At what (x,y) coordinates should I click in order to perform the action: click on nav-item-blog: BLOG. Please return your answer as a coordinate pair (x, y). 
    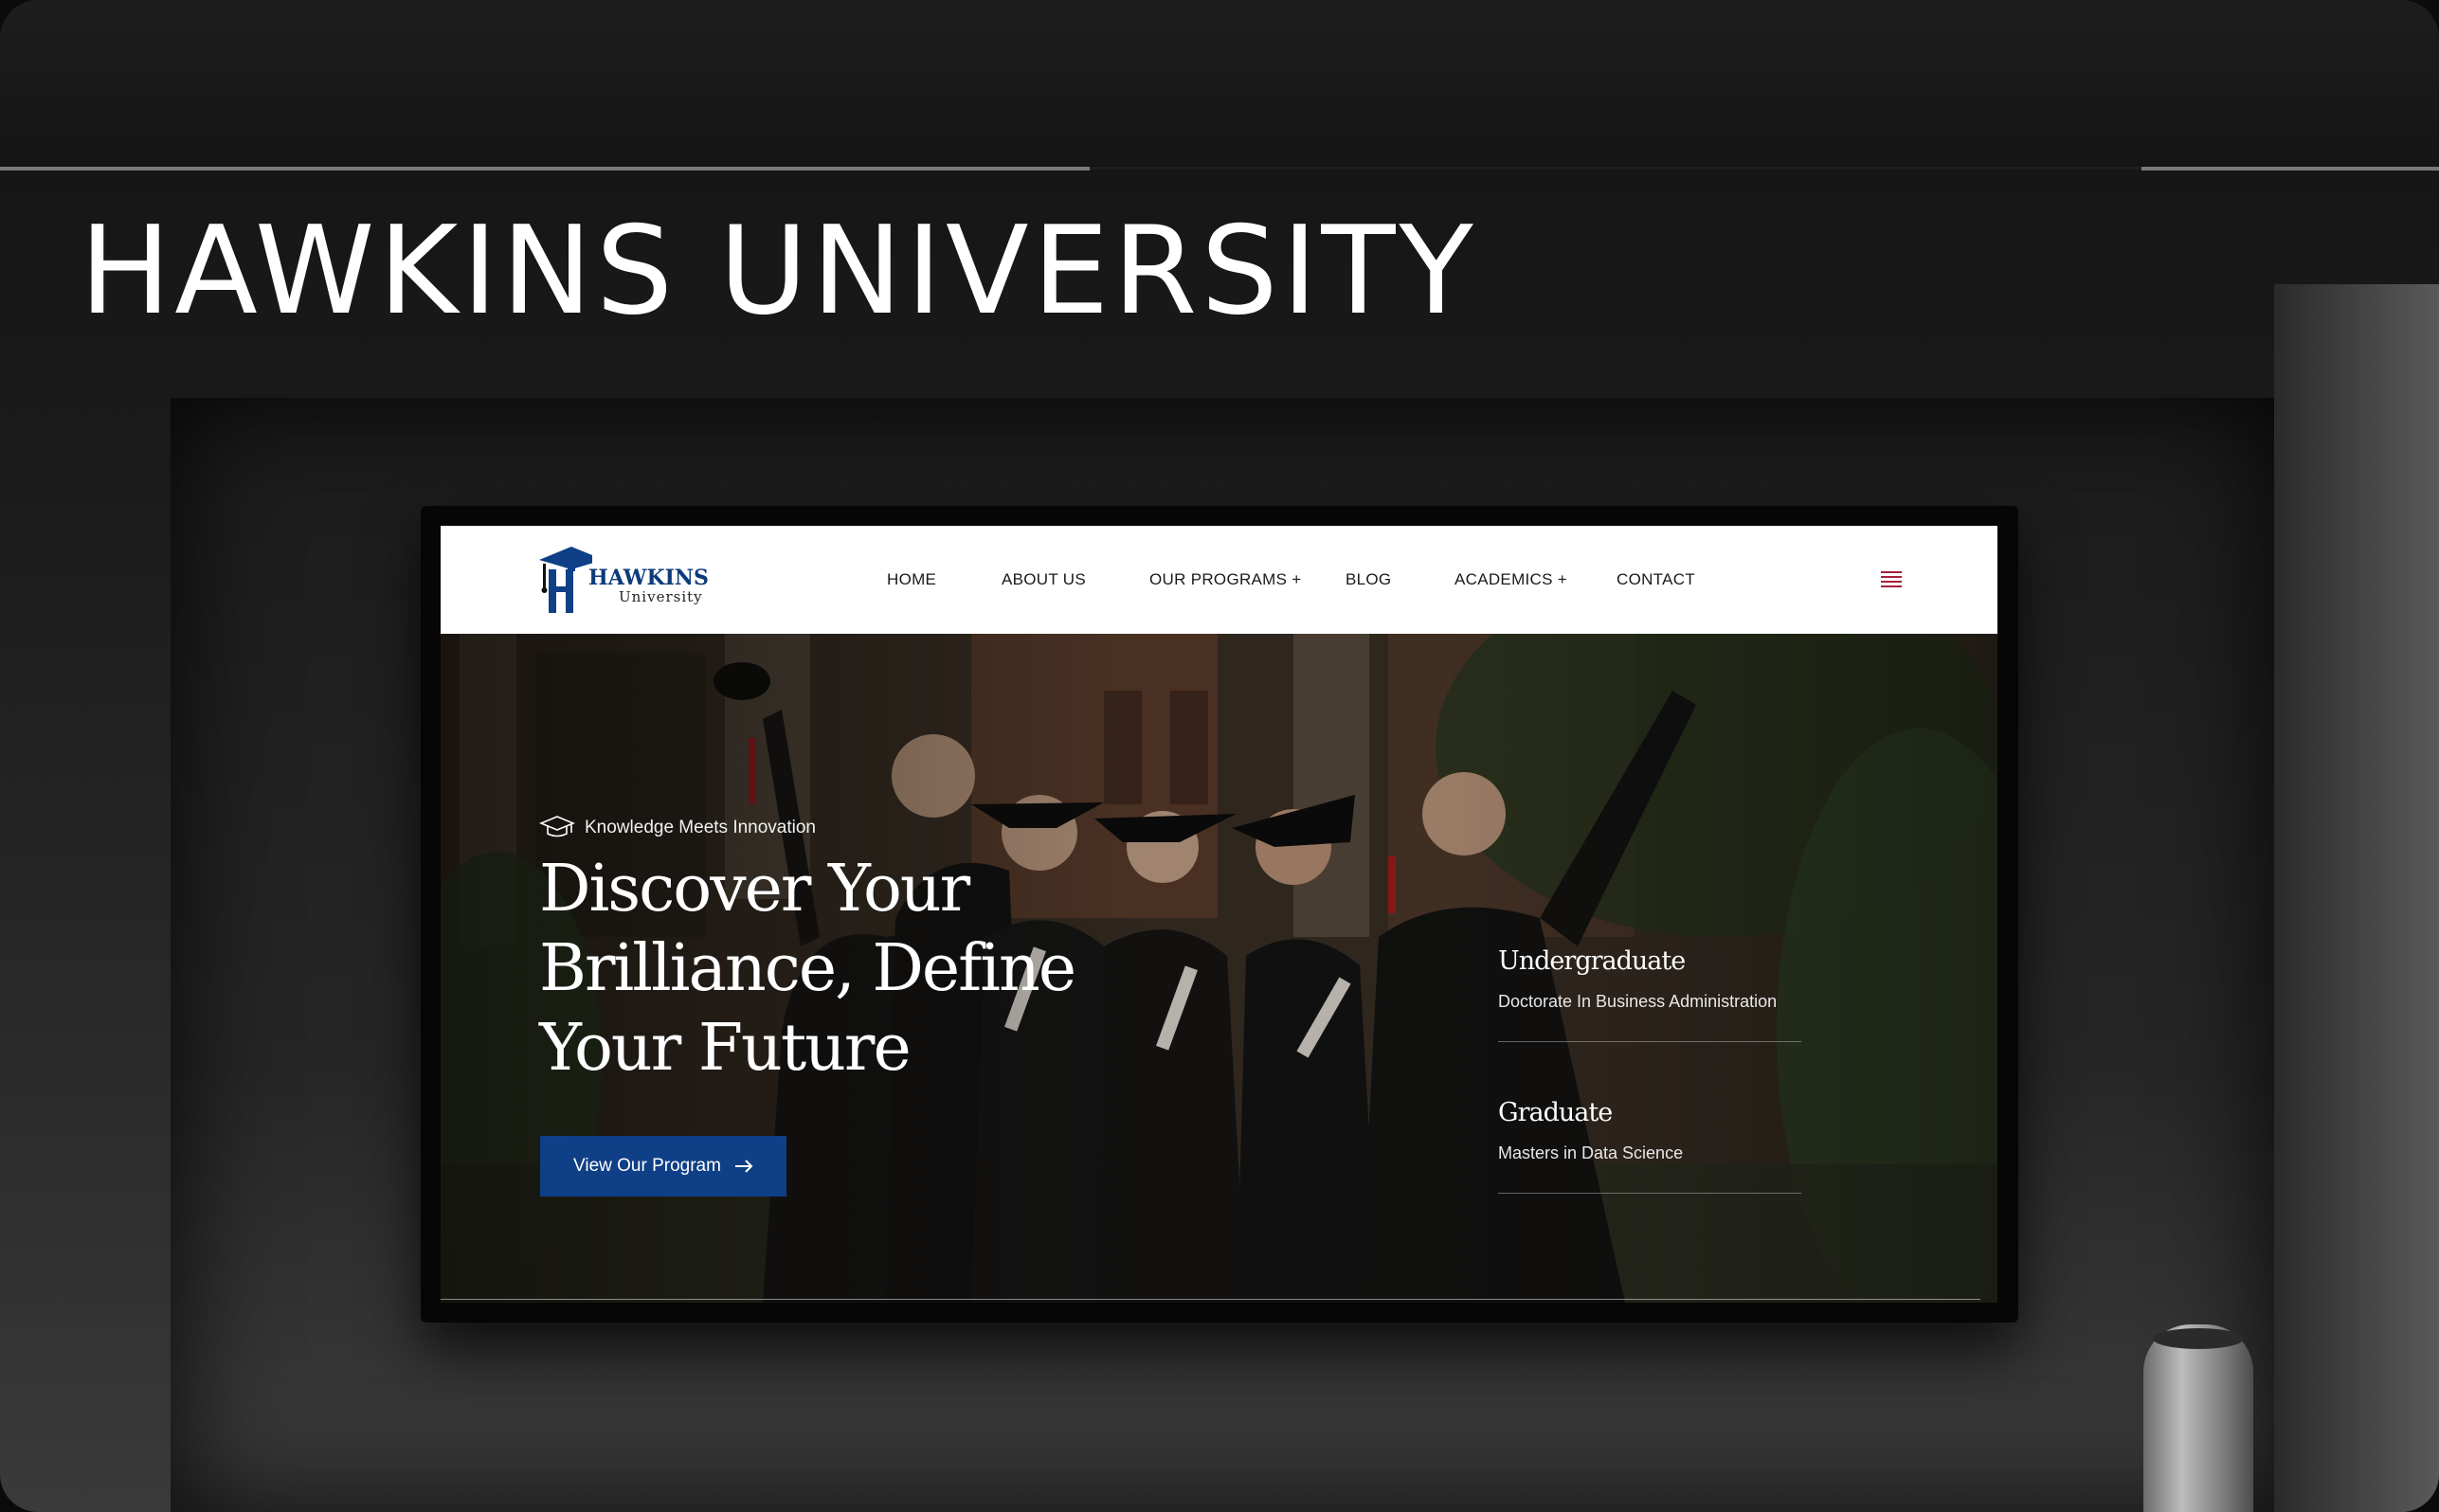
    Looking at the image, I should click on (1368, 579).